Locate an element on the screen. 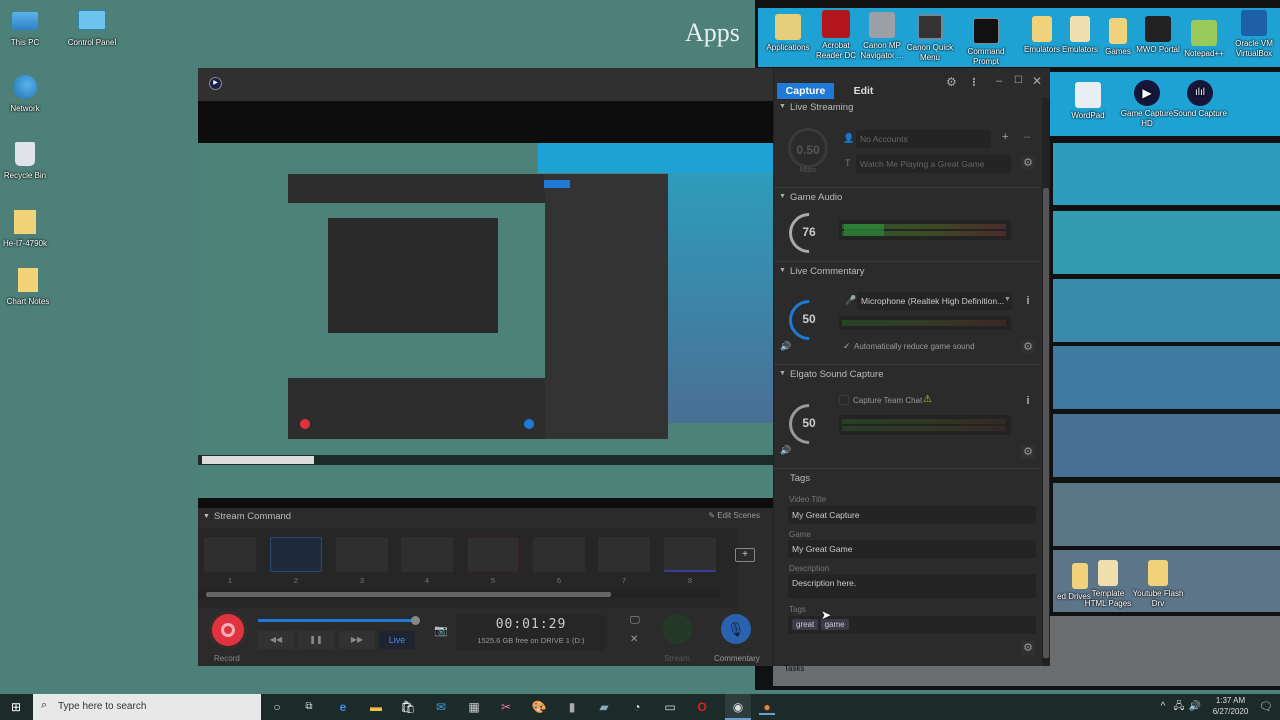 The width and height of the screenshot is (1280, 720). rewind-button: ◀◀ is located at coordinates (276, 640).